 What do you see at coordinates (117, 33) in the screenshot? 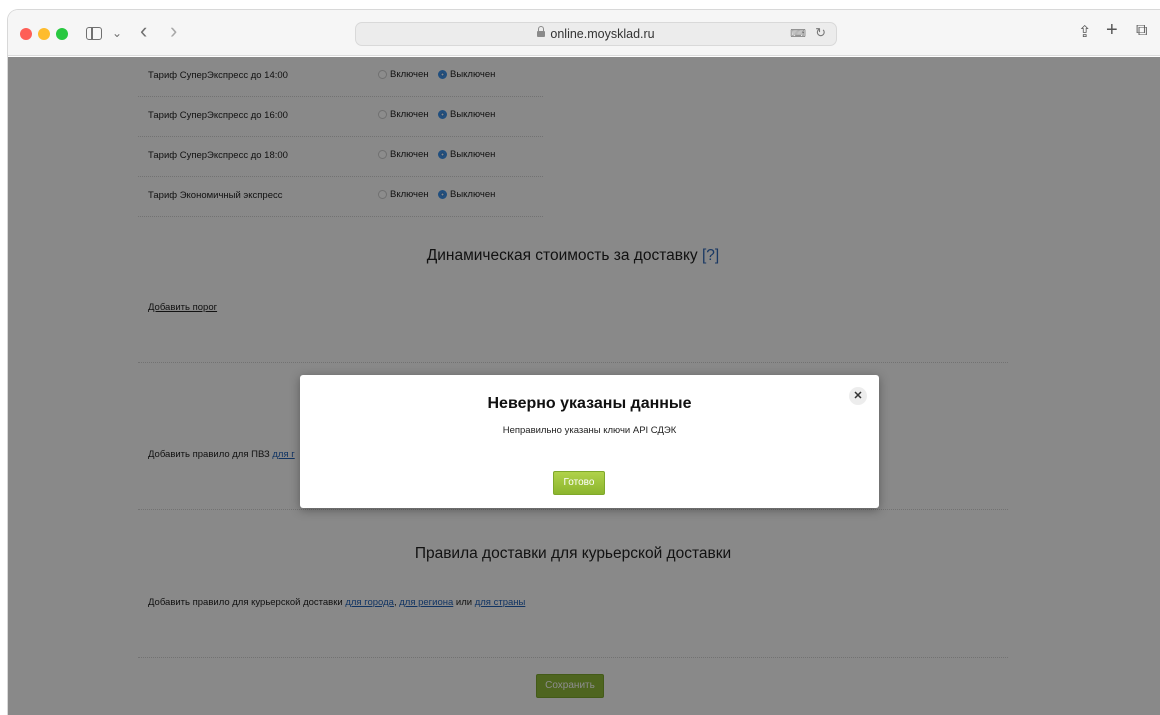
I see `chevron-down-icon: ⌄` at bounding box center [117, 33].